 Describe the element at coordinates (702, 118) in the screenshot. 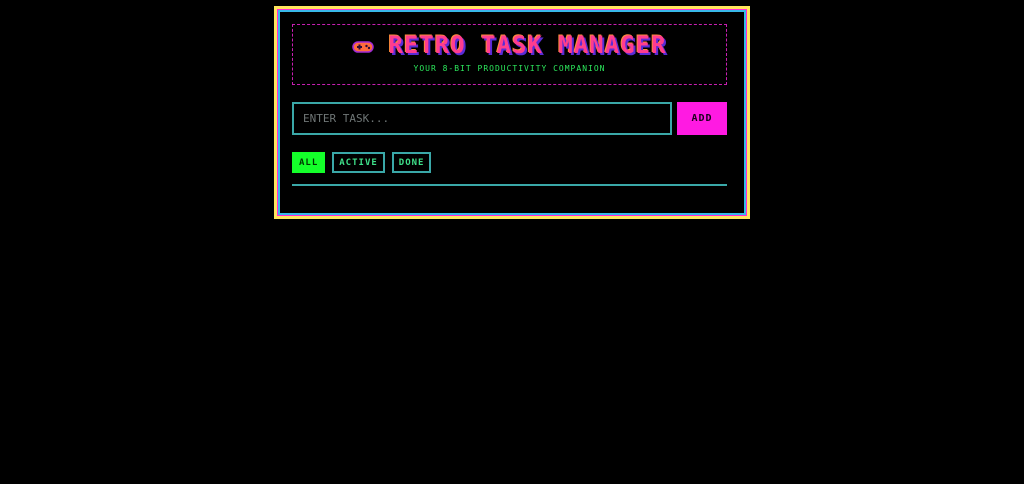

I see `add-task-button: ADD` at that location.